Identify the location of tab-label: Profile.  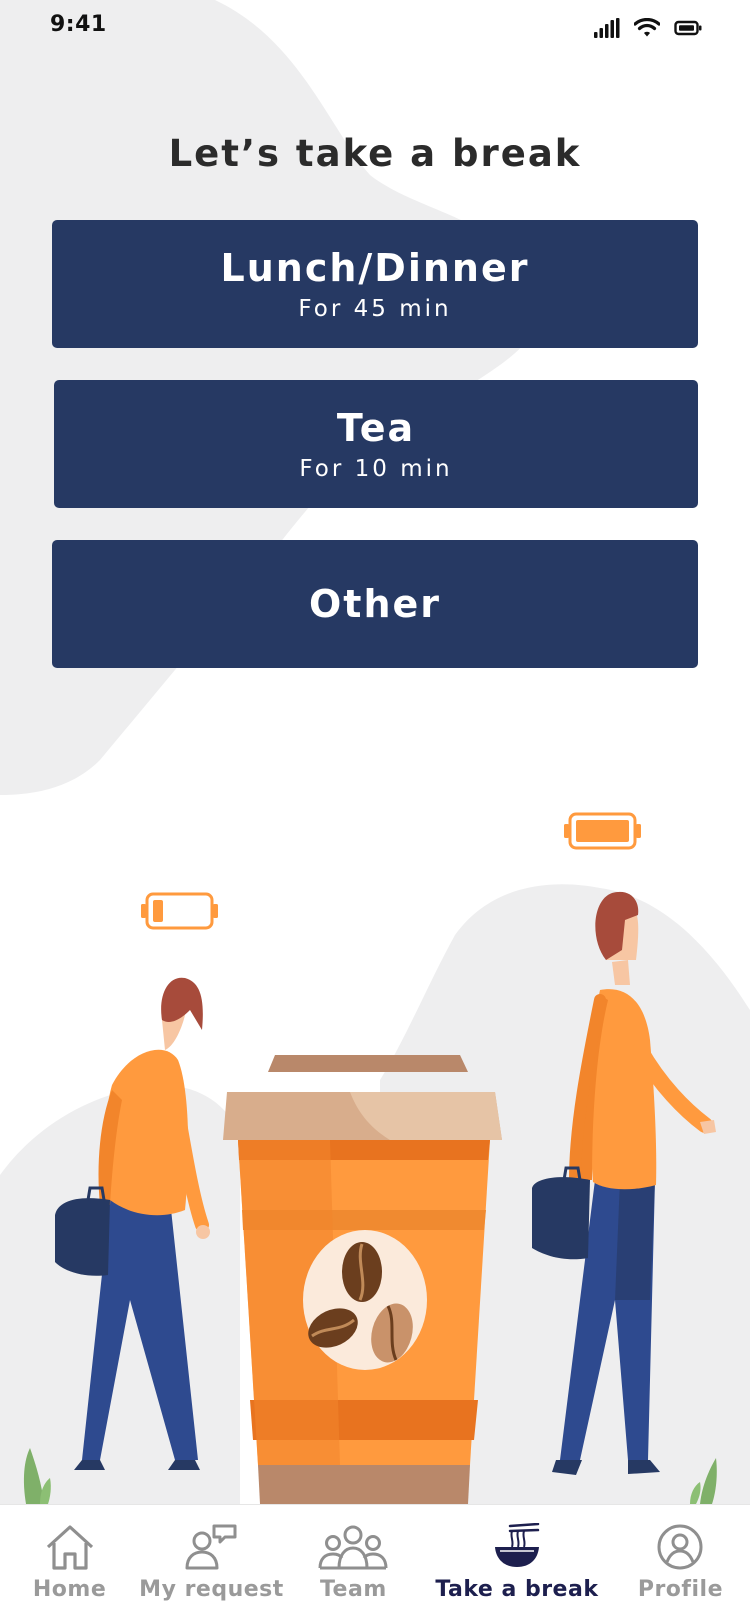
(680, 1589).